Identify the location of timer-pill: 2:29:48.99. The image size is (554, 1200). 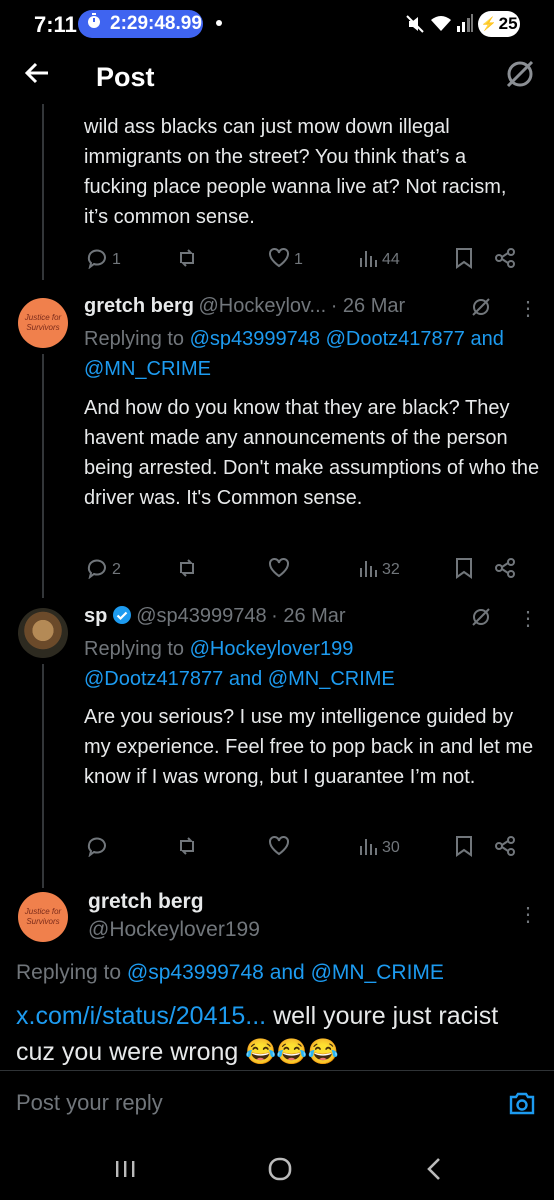
(140, 24).